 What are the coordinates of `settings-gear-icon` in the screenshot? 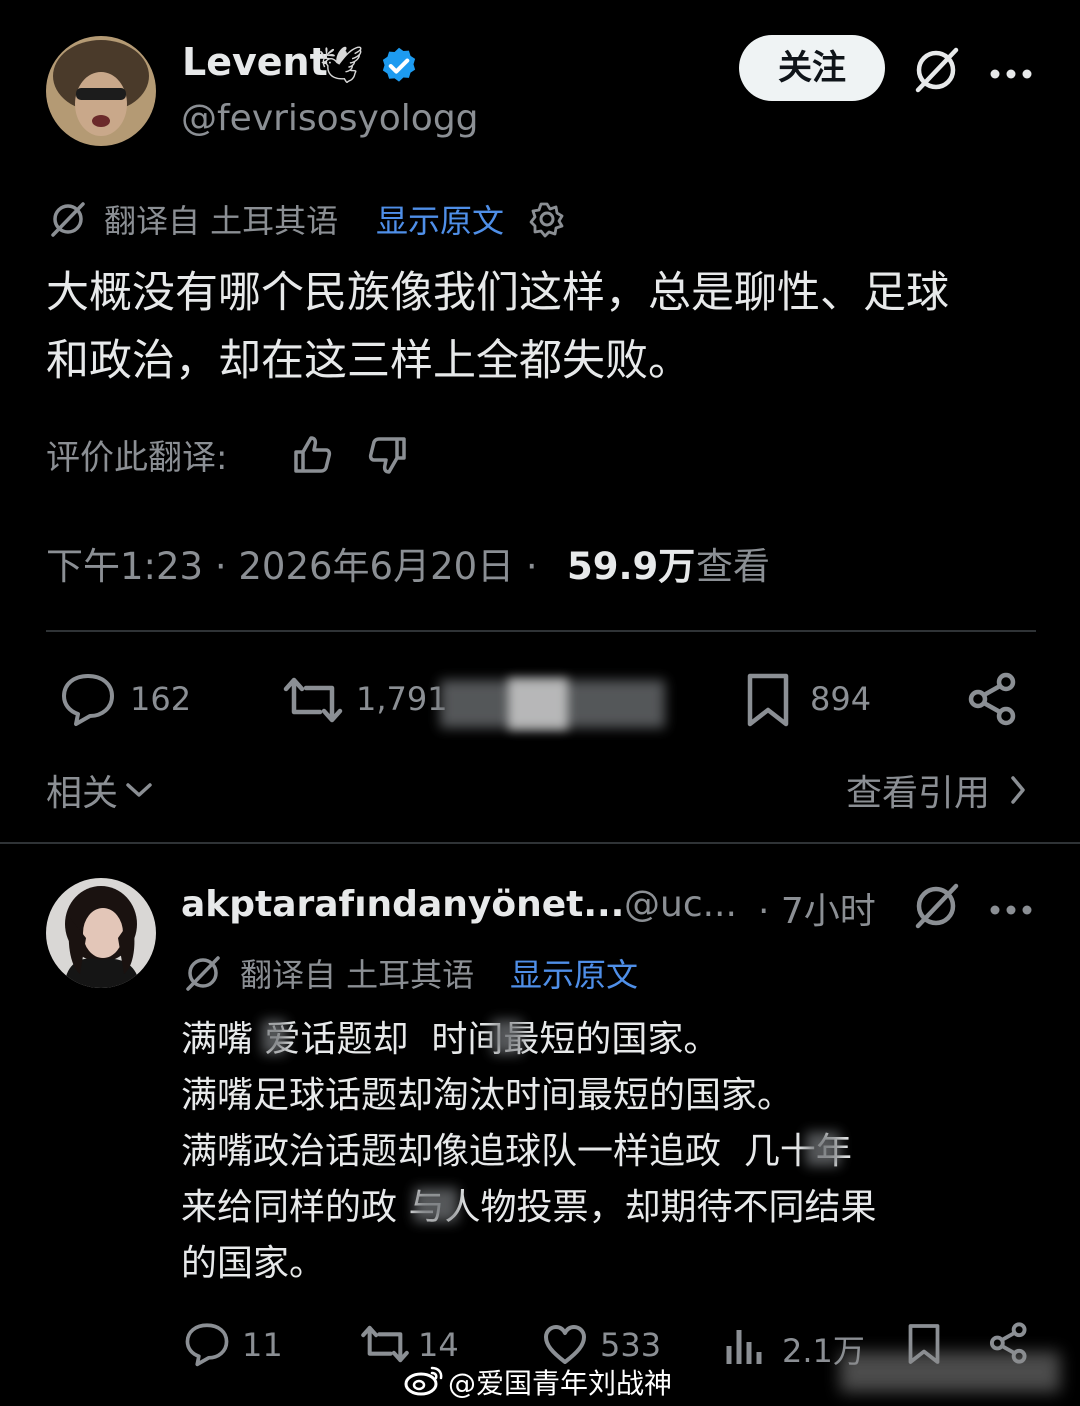 It's located at (547, 219).